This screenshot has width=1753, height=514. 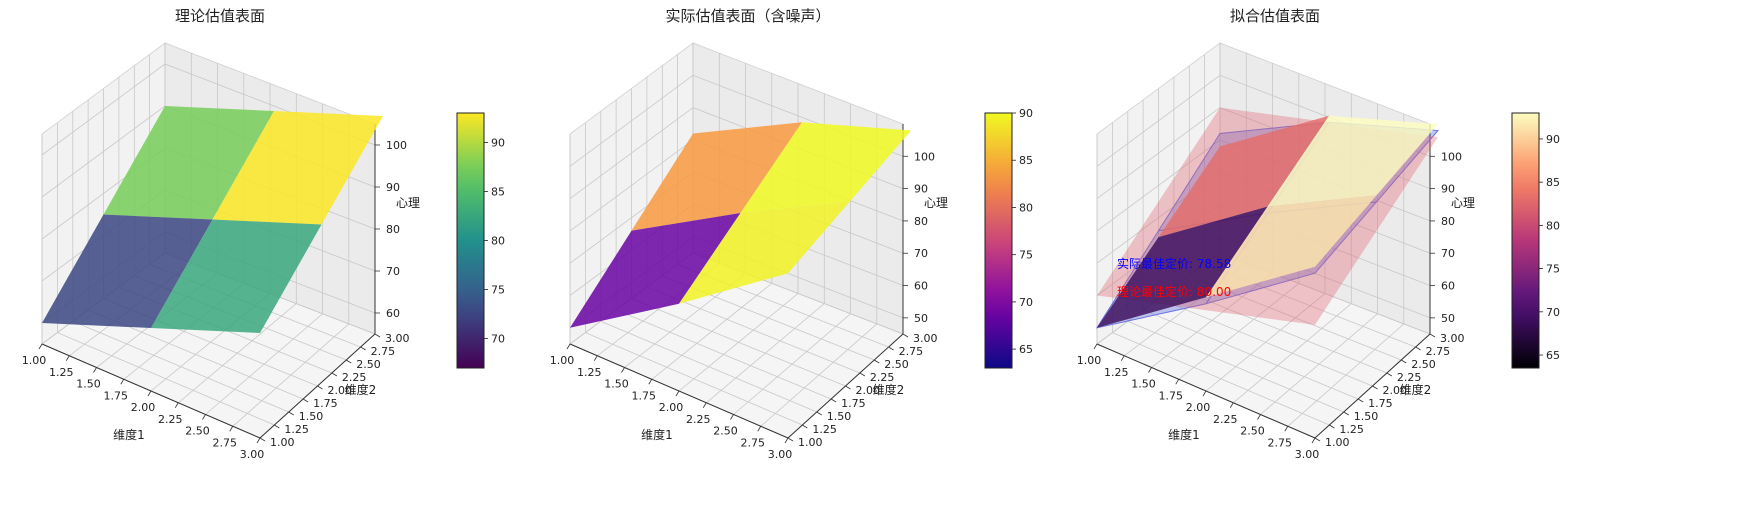 I want to click on y-tick-label: 3.00, so click(x=925, y=338).